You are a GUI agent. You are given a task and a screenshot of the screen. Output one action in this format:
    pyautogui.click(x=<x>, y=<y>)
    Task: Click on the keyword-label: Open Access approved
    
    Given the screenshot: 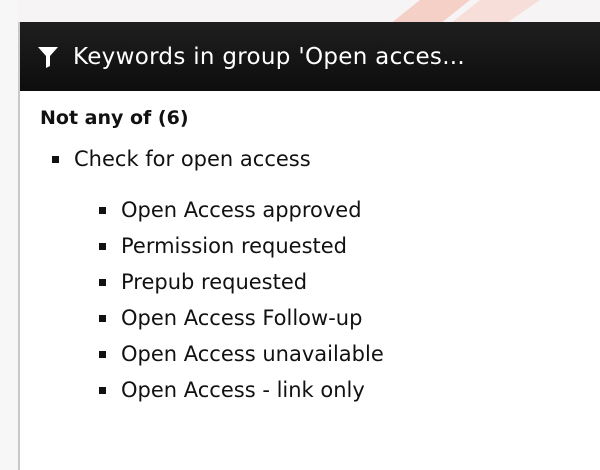 What is the action you would take?
    pyautogui.click(x=241, y=210)
    